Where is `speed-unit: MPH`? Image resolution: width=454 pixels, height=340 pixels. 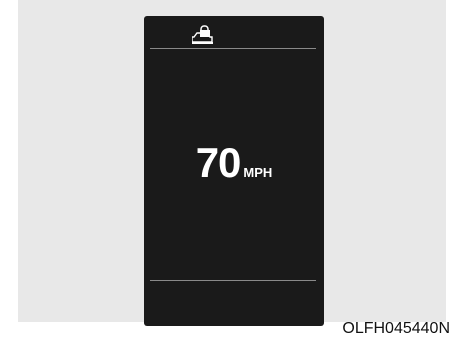
speed-unit: MPH is located at coordinates (258, 172).